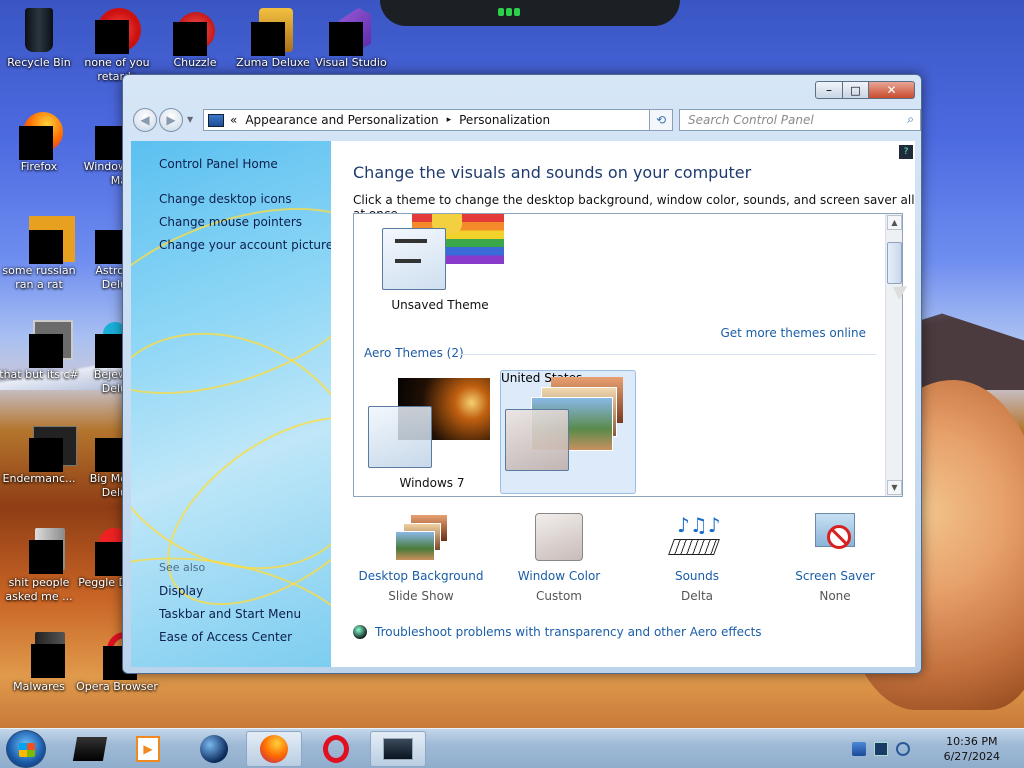 This screenshot has width=1024, height=768. I want to click on theme-united-states: United States, so click(568, 432).